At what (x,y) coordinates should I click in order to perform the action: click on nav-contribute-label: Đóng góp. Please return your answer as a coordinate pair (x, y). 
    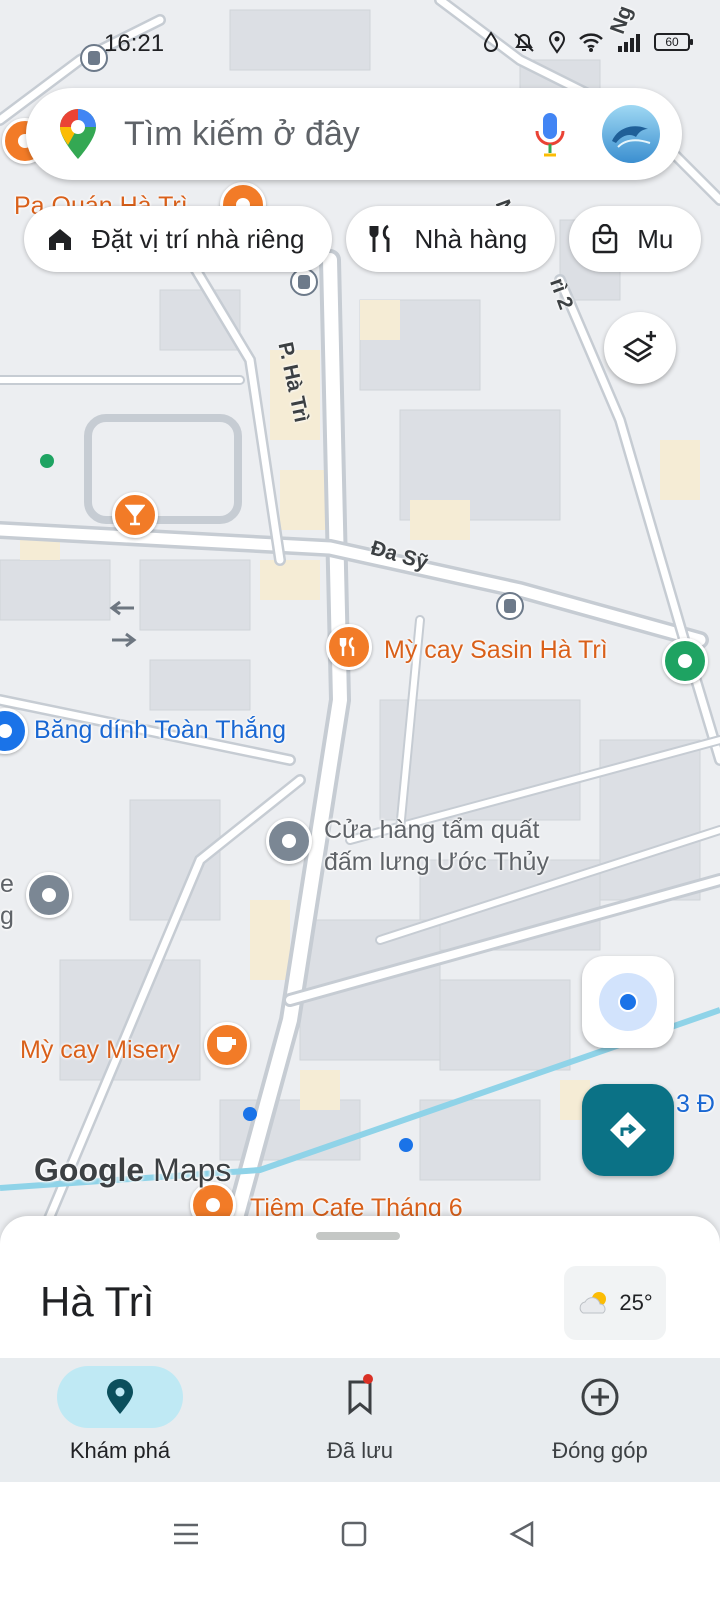
    Looking at the image, I should click on (600, 1450).